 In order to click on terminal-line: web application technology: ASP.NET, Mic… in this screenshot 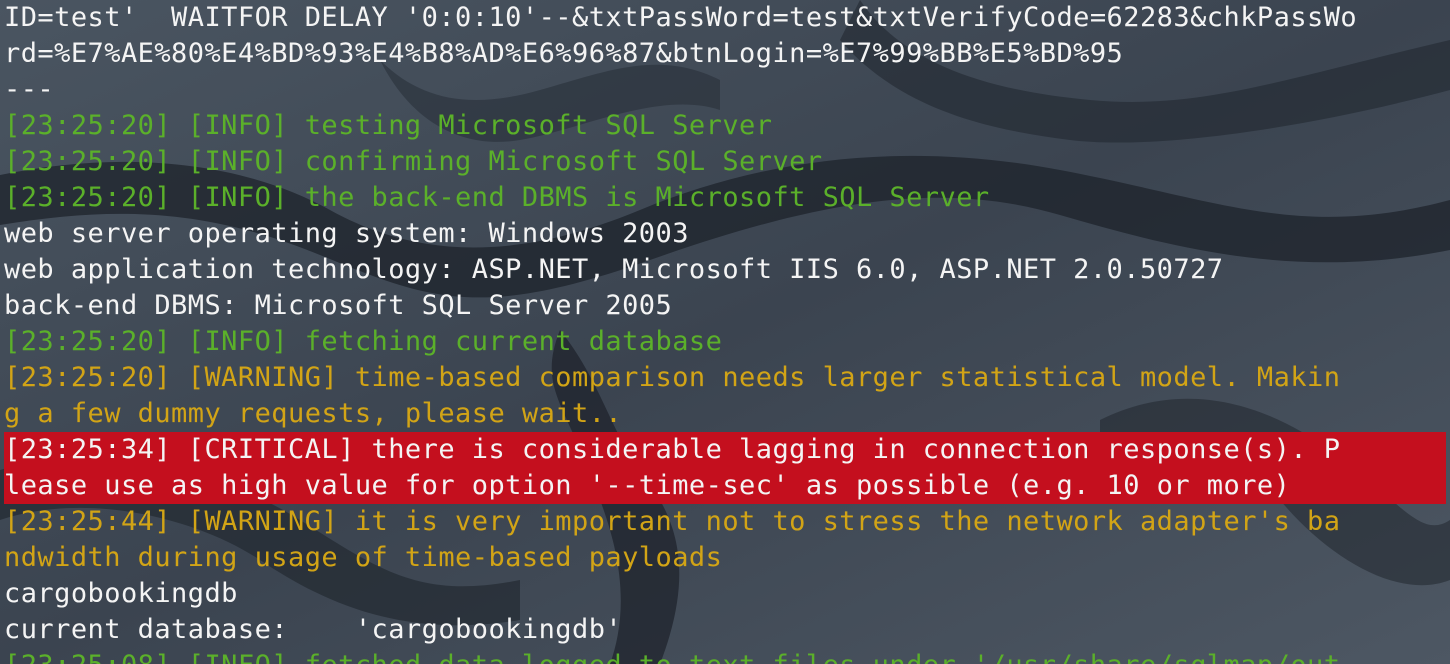, I will do `click(614, 269)`.